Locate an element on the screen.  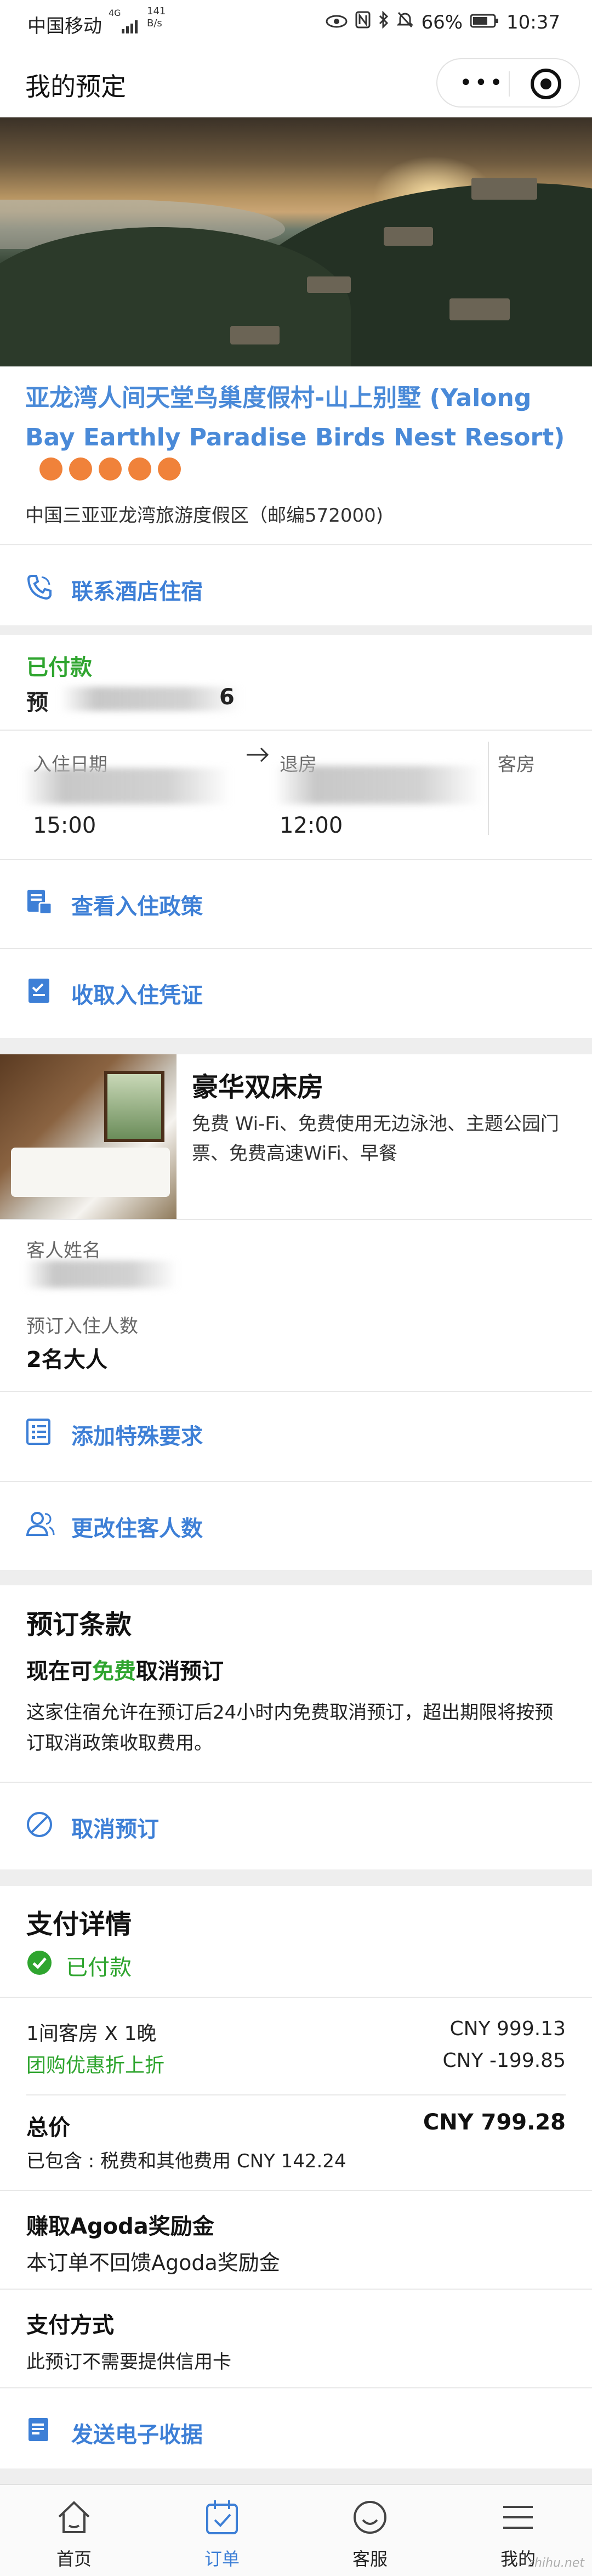
view-policy-row: 查看入住政策 is located at coordinates (296, 901).